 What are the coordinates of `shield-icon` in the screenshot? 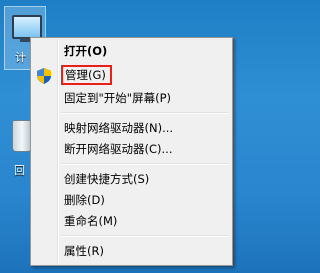 It's located at (44, 76).